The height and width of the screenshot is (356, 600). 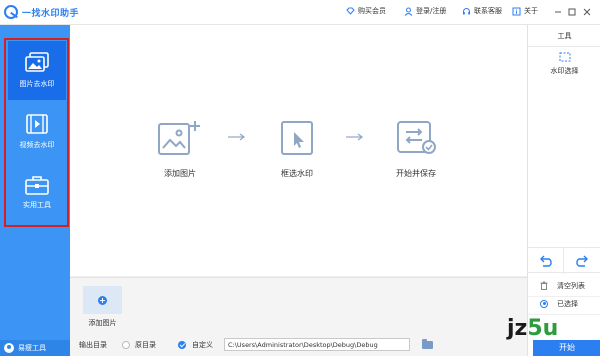 What do you see at coordinates (37, 185) in the screenshot?
I see `toolbox-icon` at bounding box center [37, 185].